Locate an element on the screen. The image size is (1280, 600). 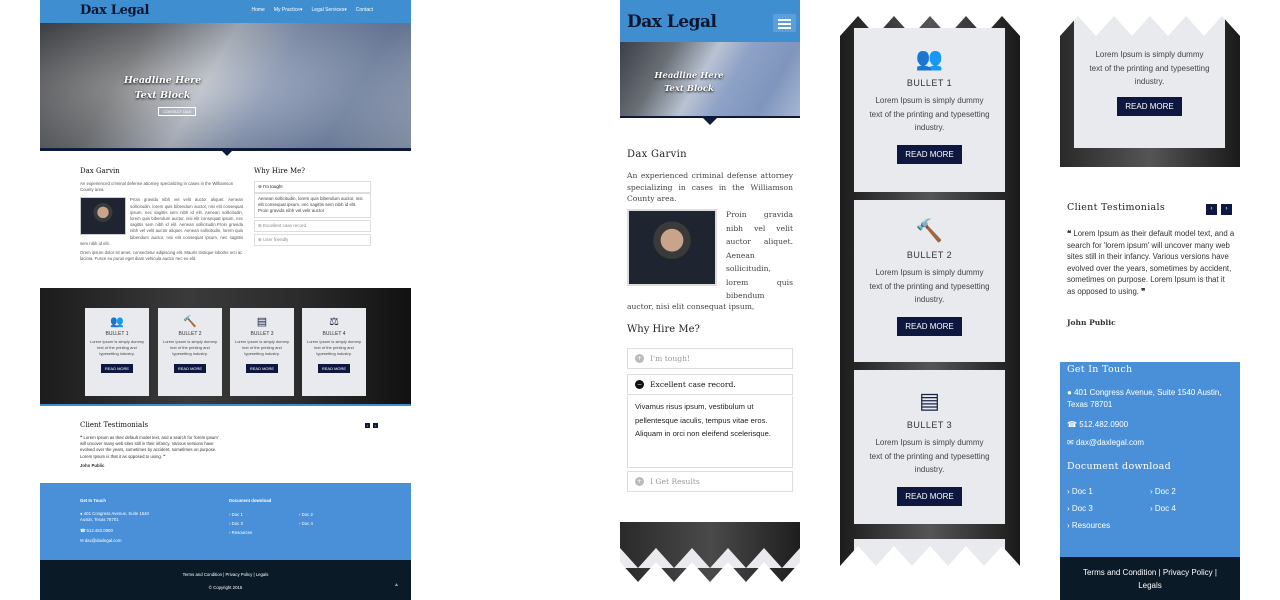
doc-label: Doc 4 is located at coordinates (307, 523).